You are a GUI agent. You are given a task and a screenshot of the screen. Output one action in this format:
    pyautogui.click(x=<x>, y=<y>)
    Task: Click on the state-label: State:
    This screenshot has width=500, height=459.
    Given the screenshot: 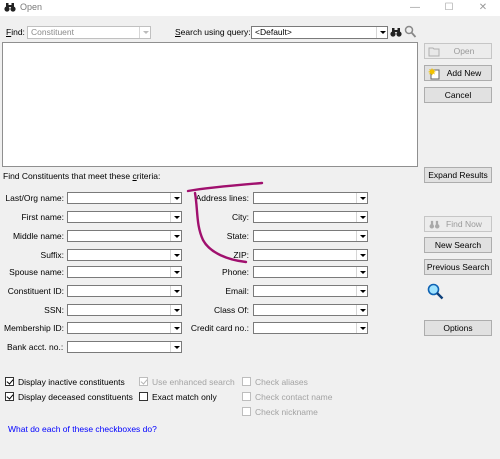 What is the action you would take?
    pyautogui.click(x=237, y=236)
    